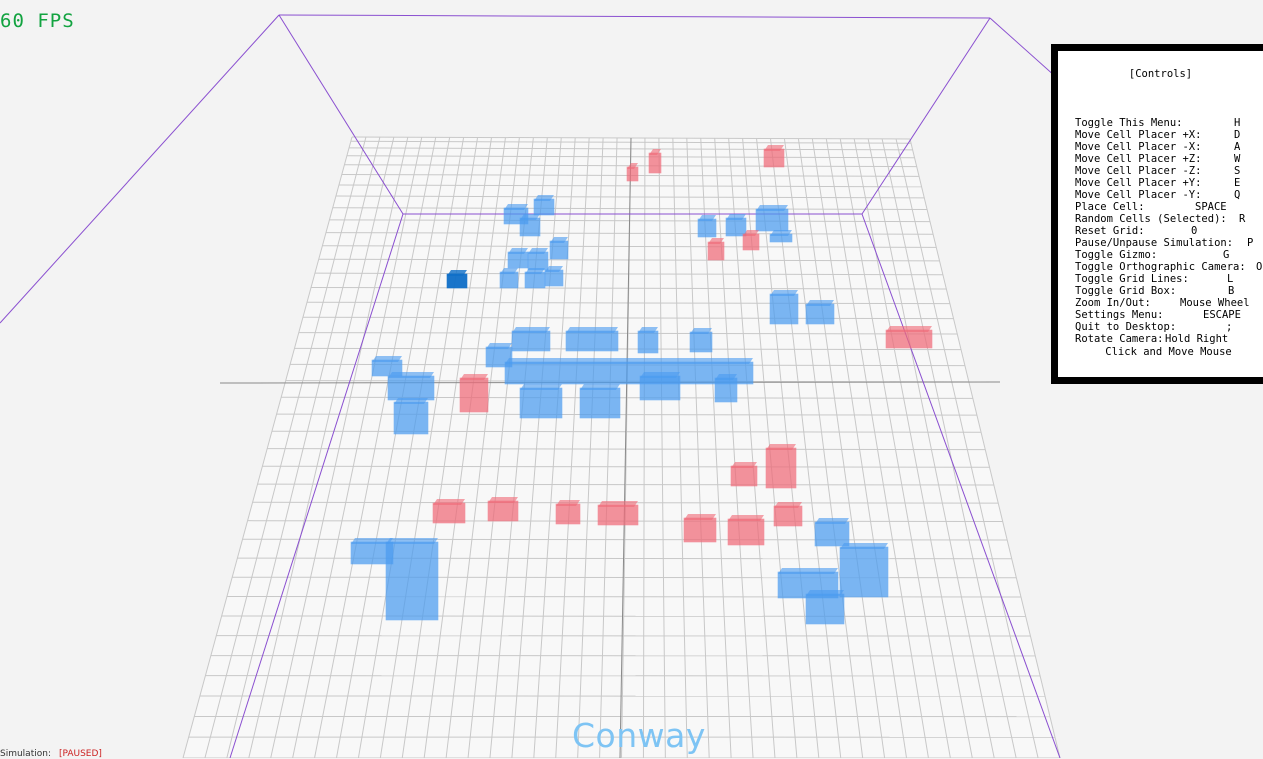 The height and width of the screenshot is (759, 1263). I want to click on control-action: Settings Menu:, so click(1119, 315).